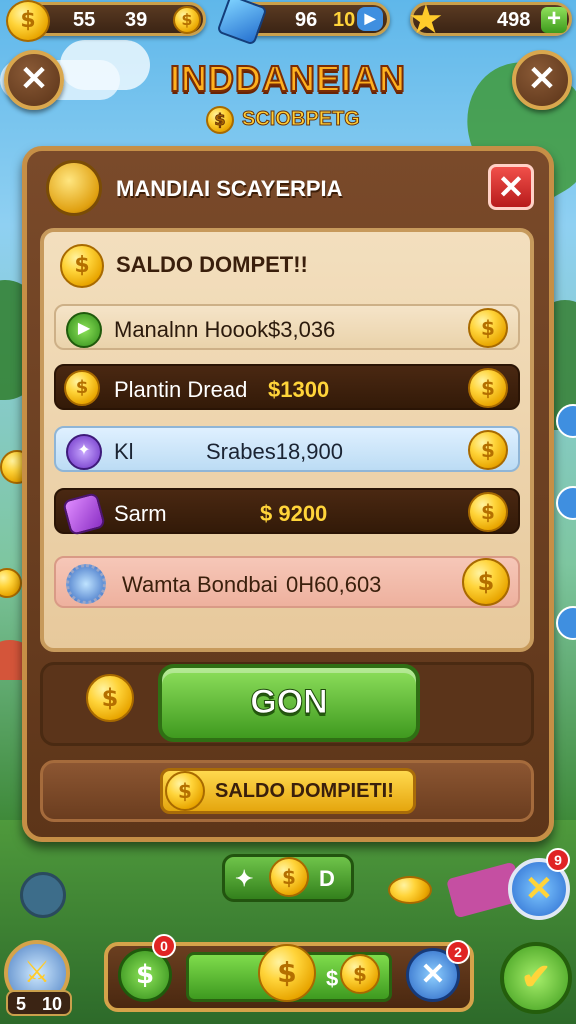 This screenshot has height=1024, width=576. Describe the element at coordinates (299, 389) in the screenshot. I see `row-amount: $1300` at that location.